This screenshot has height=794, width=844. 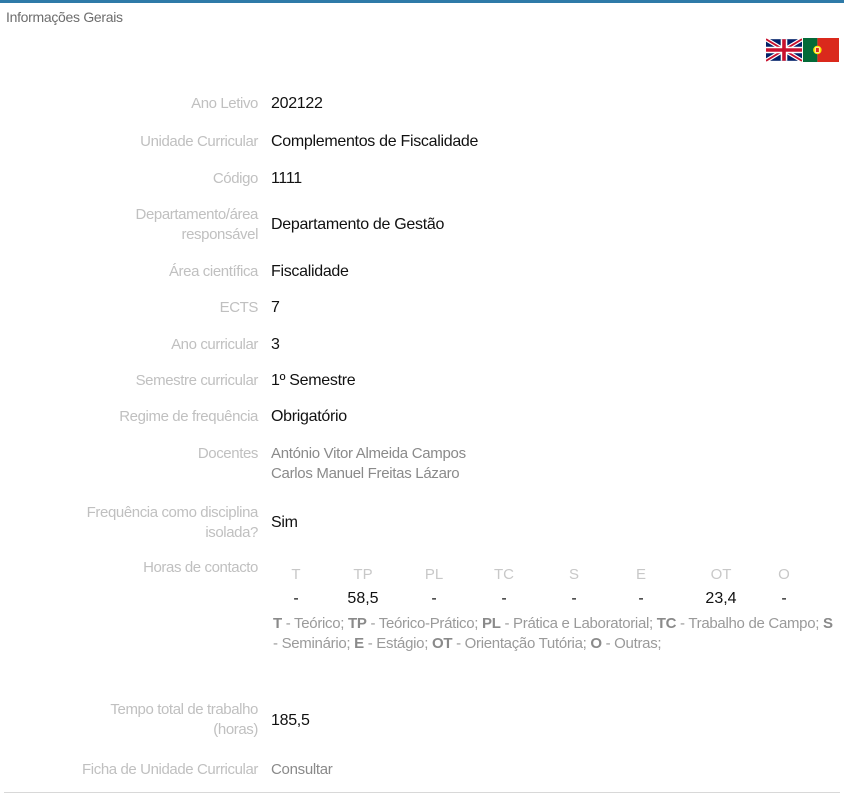 I want to click on hours-value-s: -, so click(x=574, y=598).